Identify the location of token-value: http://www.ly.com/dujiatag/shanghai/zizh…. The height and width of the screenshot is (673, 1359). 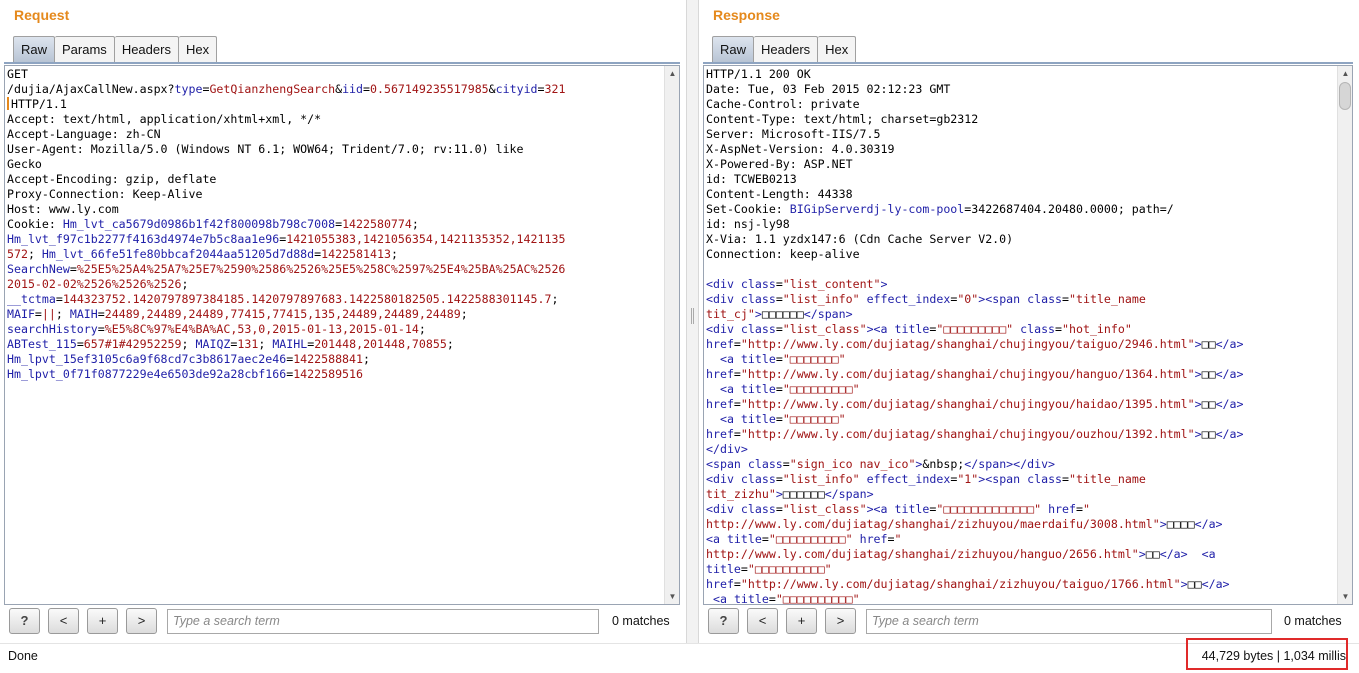
(933, 524).